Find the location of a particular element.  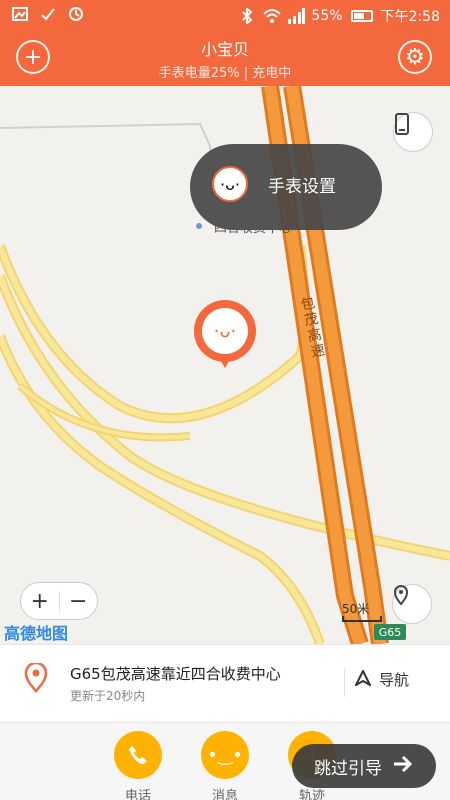

message-face-icon: •‿• is located at coordinates (225, 755).